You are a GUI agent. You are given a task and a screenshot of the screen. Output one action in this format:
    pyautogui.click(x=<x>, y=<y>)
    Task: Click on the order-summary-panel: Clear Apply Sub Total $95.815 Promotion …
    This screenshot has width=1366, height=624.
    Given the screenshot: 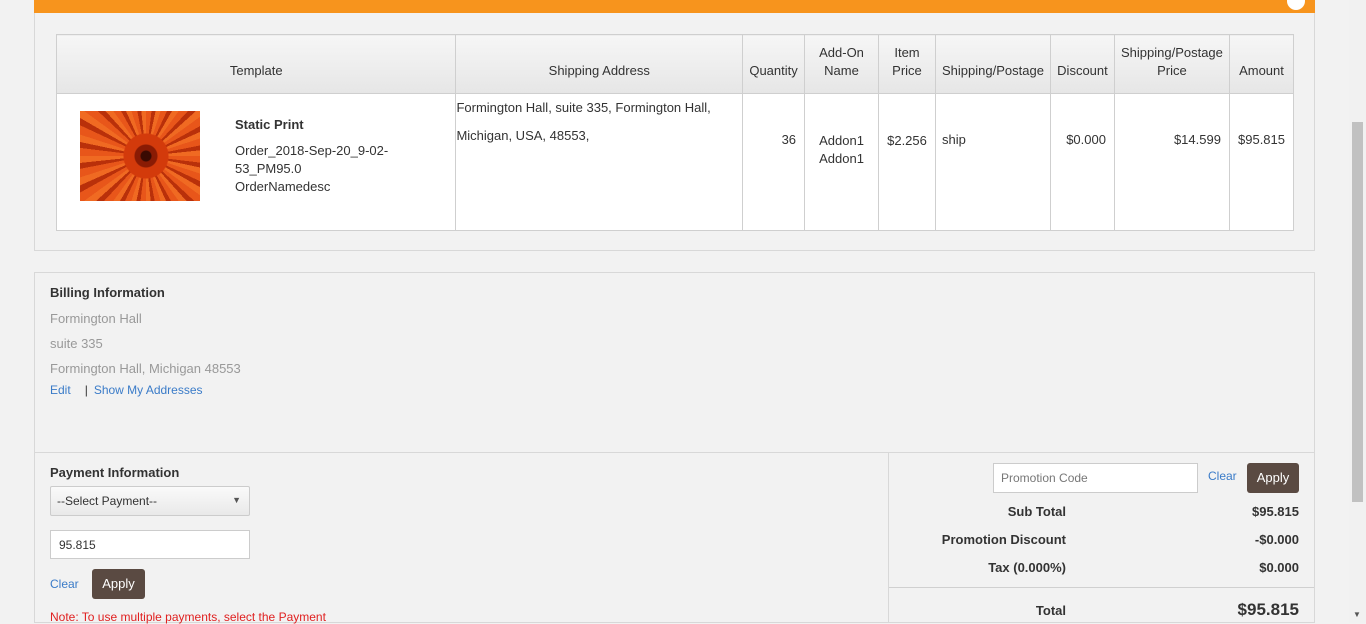 What is the action you would take?
    pyautogui.click(x=1101, y=537)
    